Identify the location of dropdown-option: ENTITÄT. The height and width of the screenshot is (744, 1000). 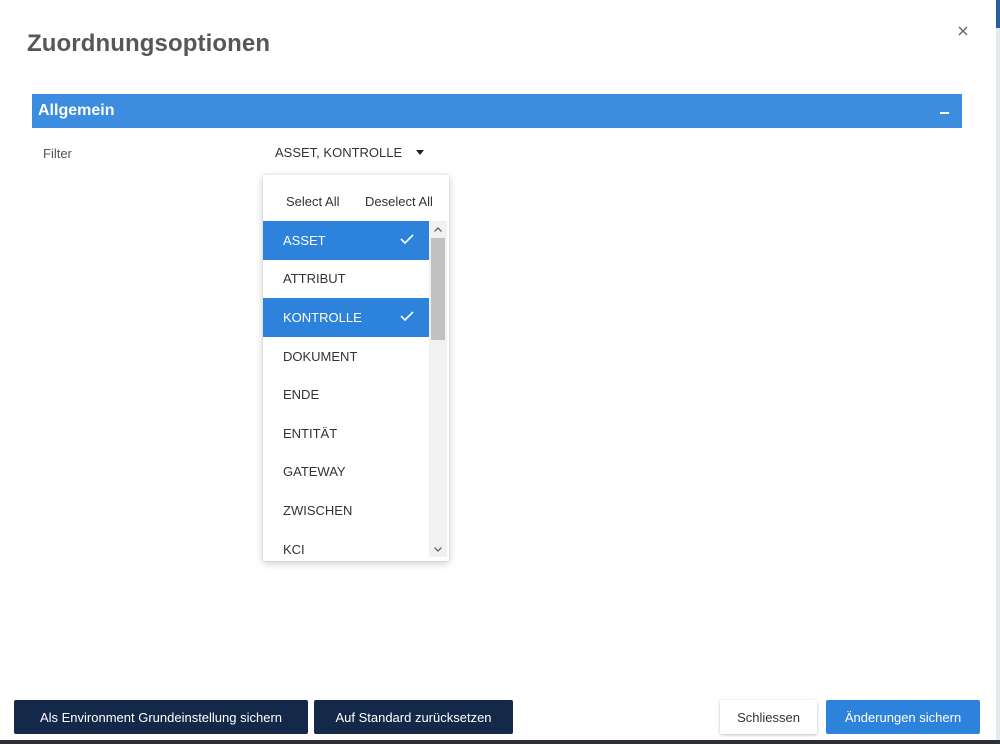
(346, 433).